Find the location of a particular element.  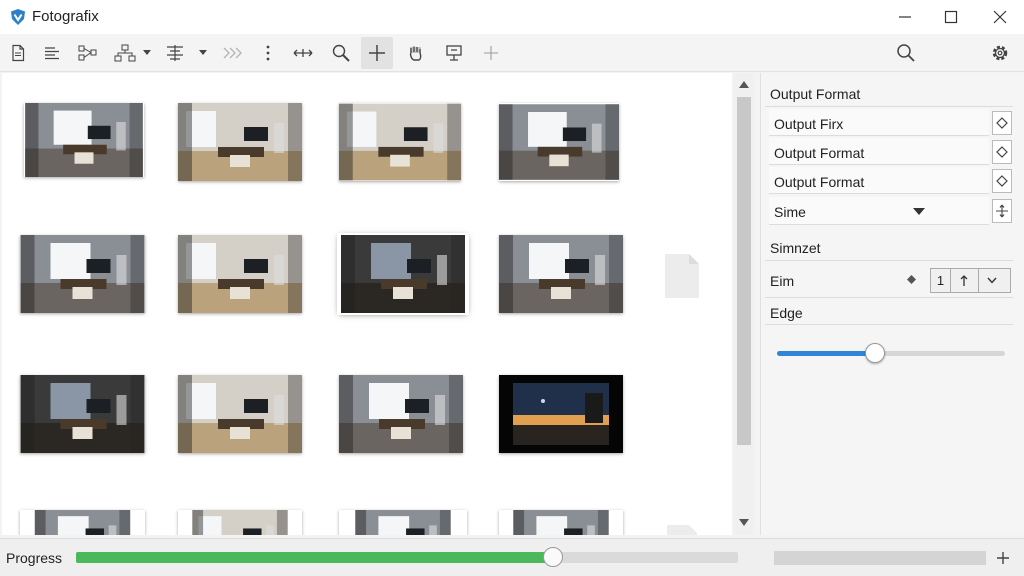

slider-fill is located at coordinates (826, 353).